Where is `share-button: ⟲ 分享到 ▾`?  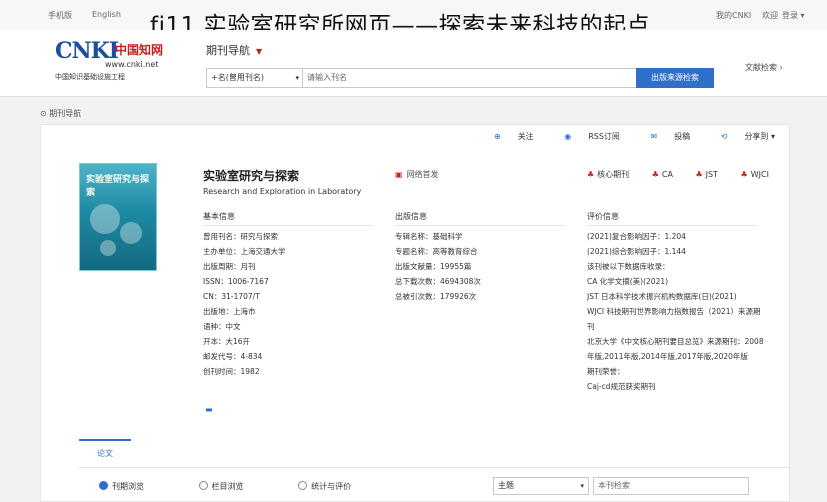 share-button: ⟲ 分享到 ▾ is located at coordinates (741, 136).